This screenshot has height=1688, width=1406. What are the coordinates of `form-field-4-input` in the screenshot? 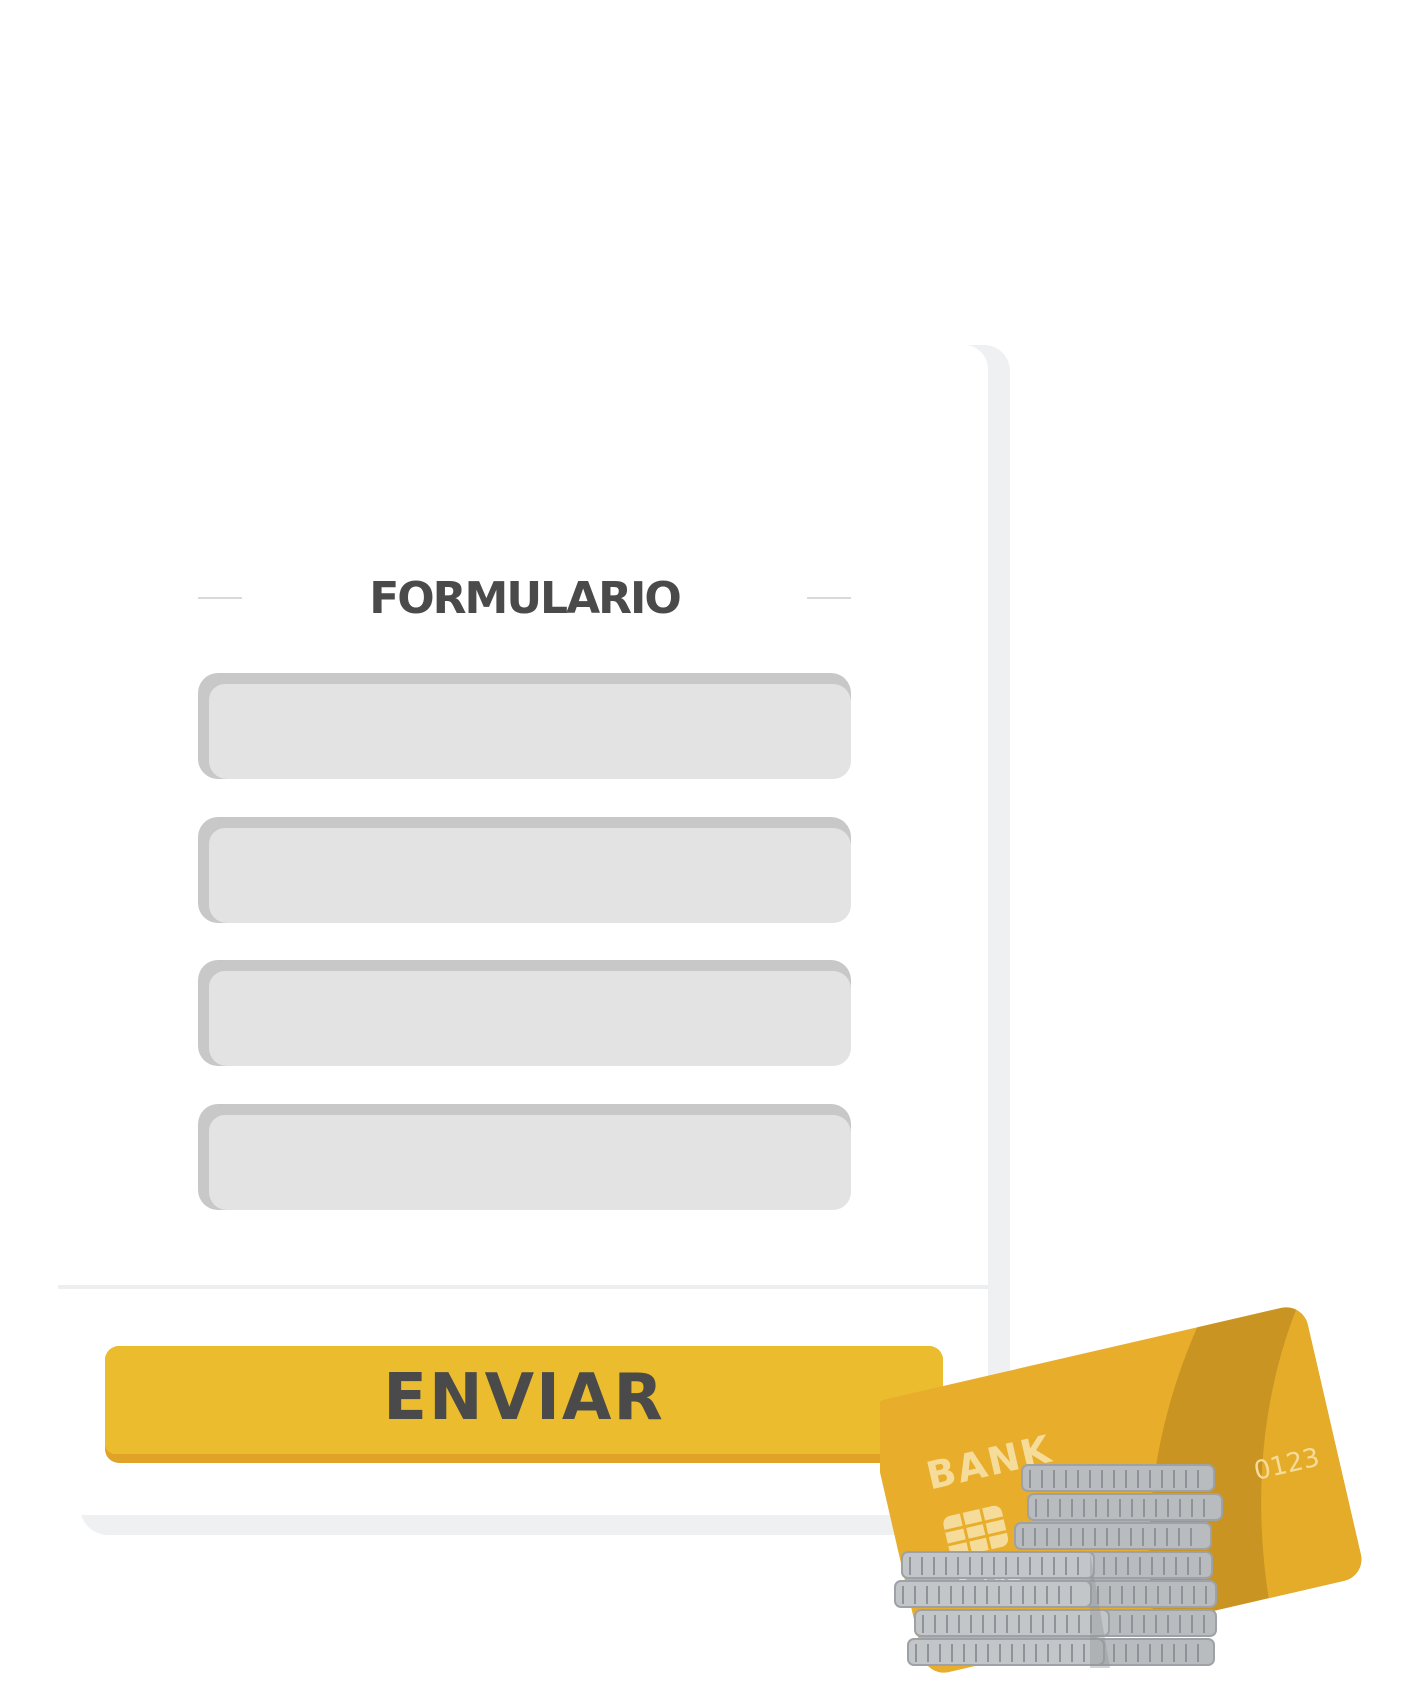 It's located at (530, 1162).